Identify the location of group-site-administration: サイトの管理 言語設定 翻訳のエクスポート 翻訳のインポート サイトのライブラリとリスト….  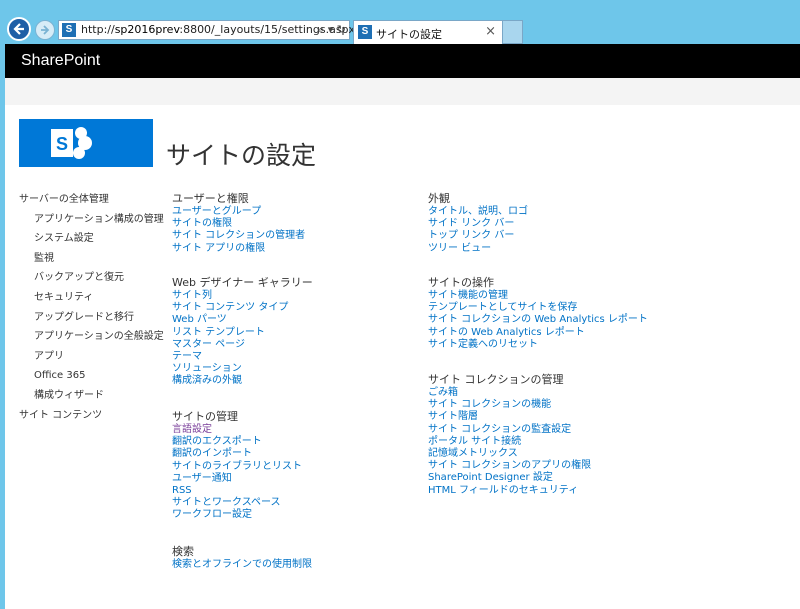
(237, 466).